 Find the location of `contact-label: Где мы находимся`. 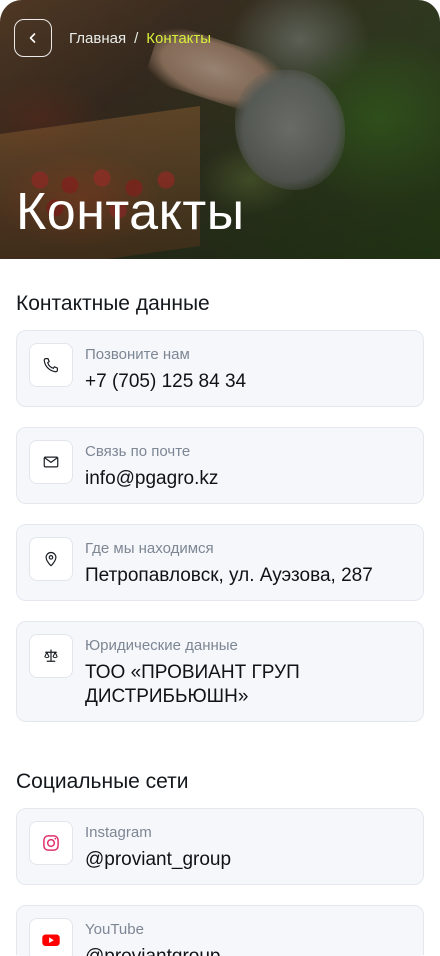

contact-label: Где мы находимся is located at coordinates (149, 548).